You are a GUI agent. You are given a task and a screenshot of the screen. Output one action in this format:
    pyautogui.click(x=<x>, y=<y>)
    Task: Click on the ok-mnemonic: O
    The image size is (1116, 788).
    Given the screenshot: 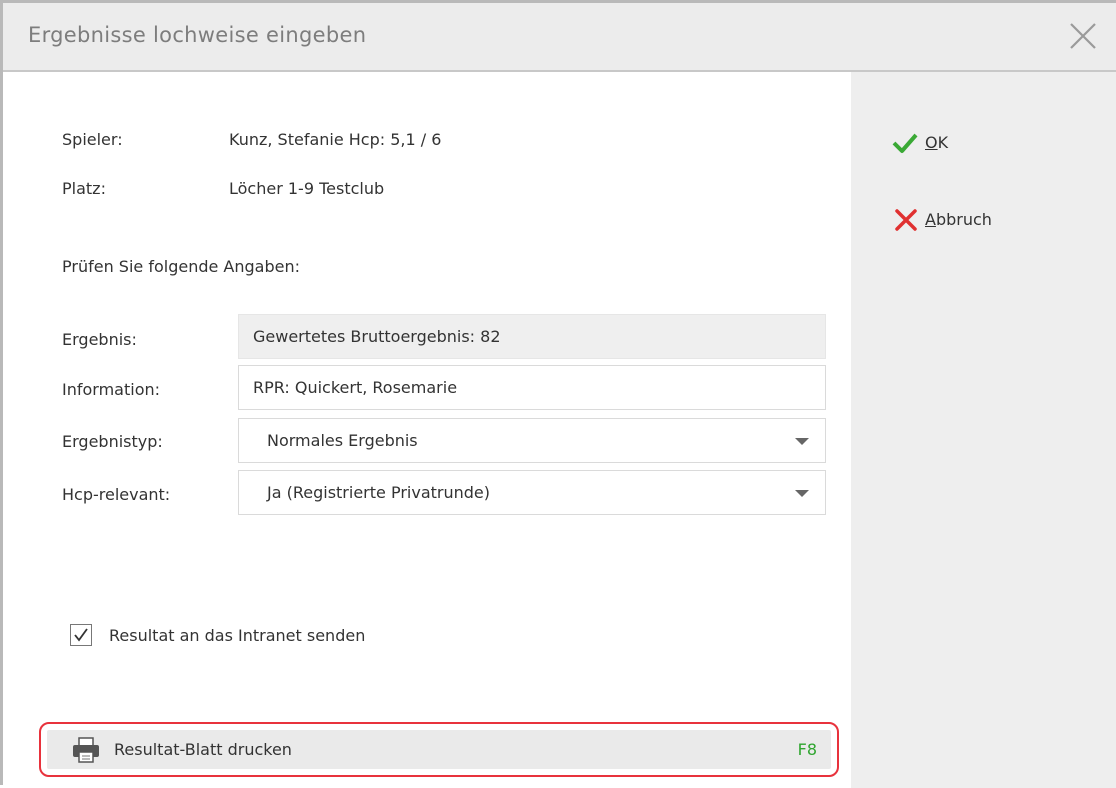 What is the action you would take?
    pyautogui.click(x=931, y=142)
    